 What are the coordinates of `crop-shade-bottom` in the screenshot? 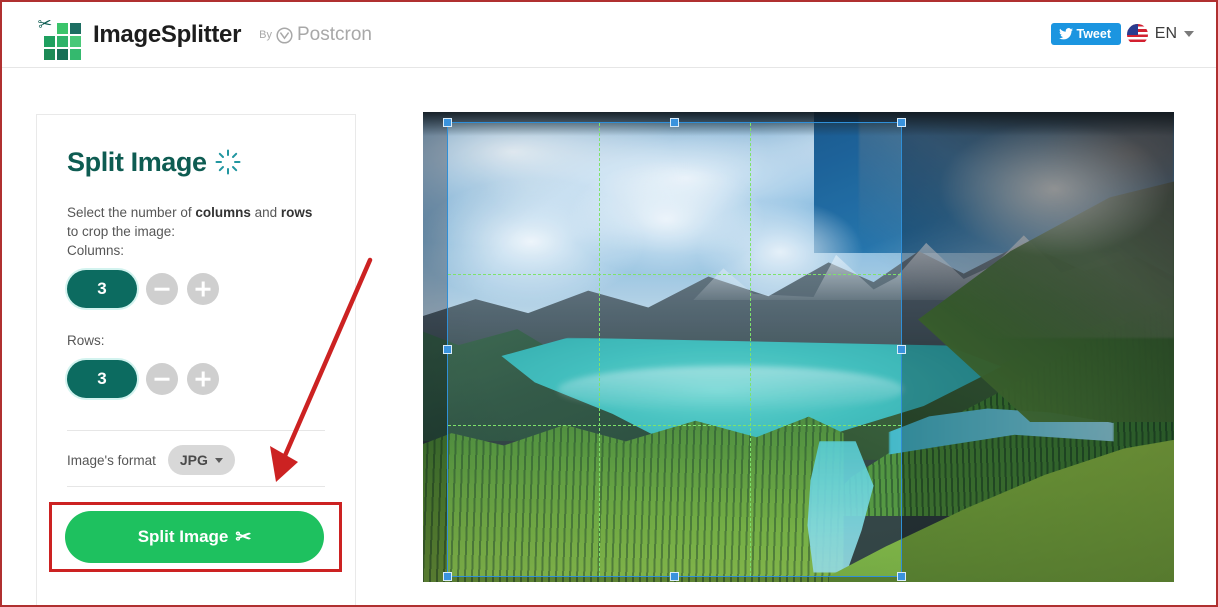 It's located at (798, 579).